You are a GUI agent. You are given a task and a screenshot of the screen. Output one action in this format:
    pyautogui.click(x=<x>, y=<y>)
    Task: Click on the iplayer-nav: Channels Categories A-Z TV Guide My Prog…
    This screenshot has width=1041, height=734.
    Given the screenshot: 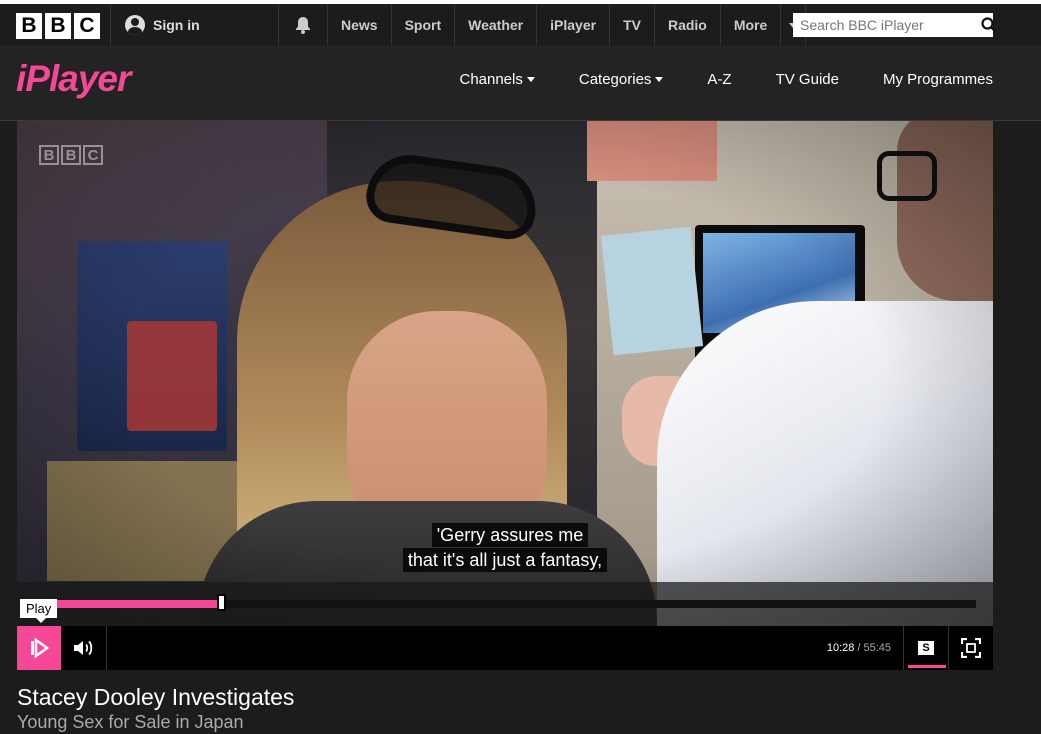 What is the action you would take?
    pyautogui.click(x=715, y=79)
    